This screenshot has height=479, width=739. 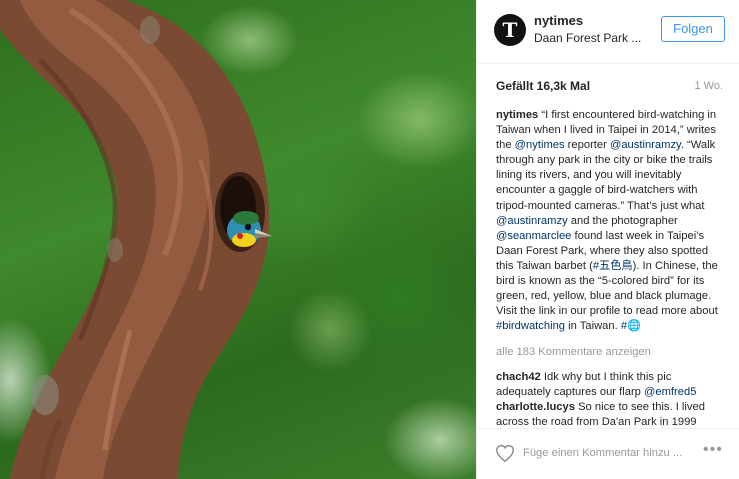 What do you see at coordinates (533, 236) in the screenshot?
I see `mention-link: @seanmarclee` at bounding box center [533, 236].